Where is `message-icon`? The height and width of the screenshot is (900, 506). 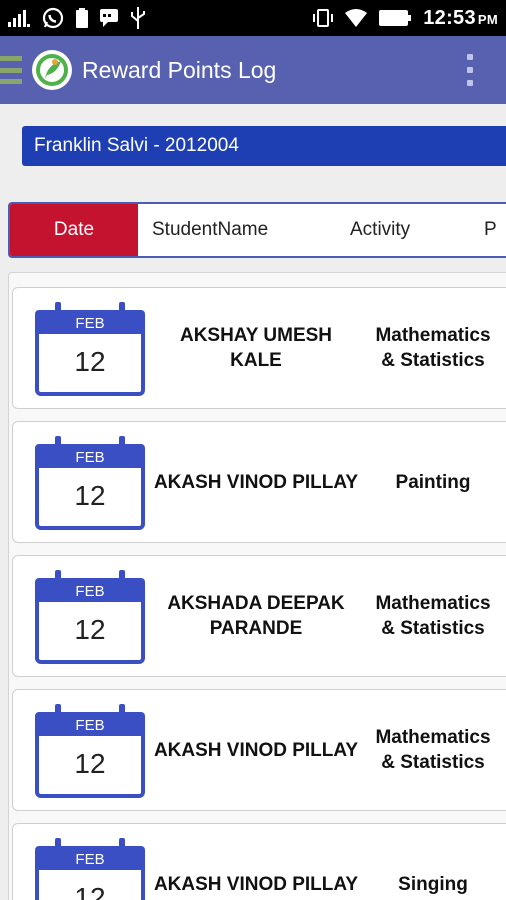 message-icon is located at coordinates (109, 18).